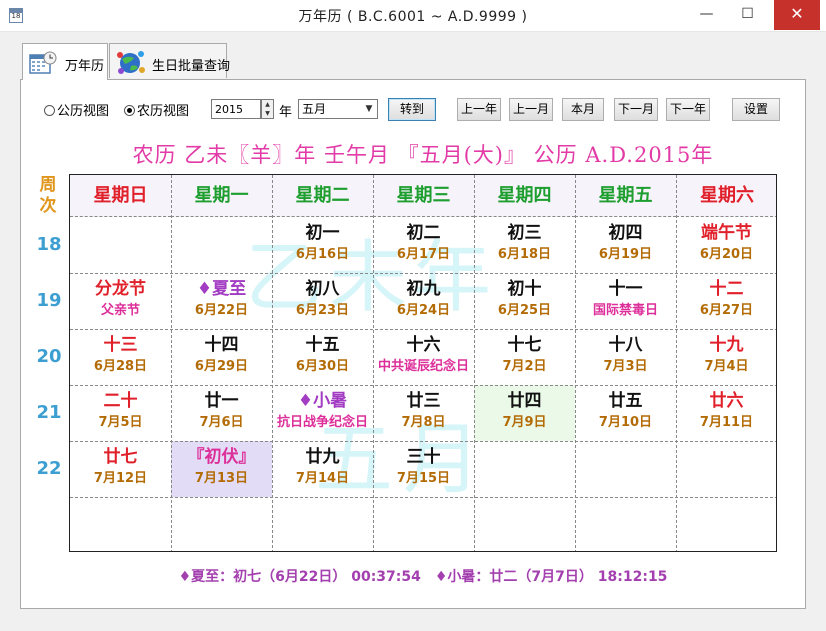  What do you see at coordinates (221, 301) in the screenshot?
I see `day-cell: ♦夏至 6月22日` at bounding box center [221, 301].